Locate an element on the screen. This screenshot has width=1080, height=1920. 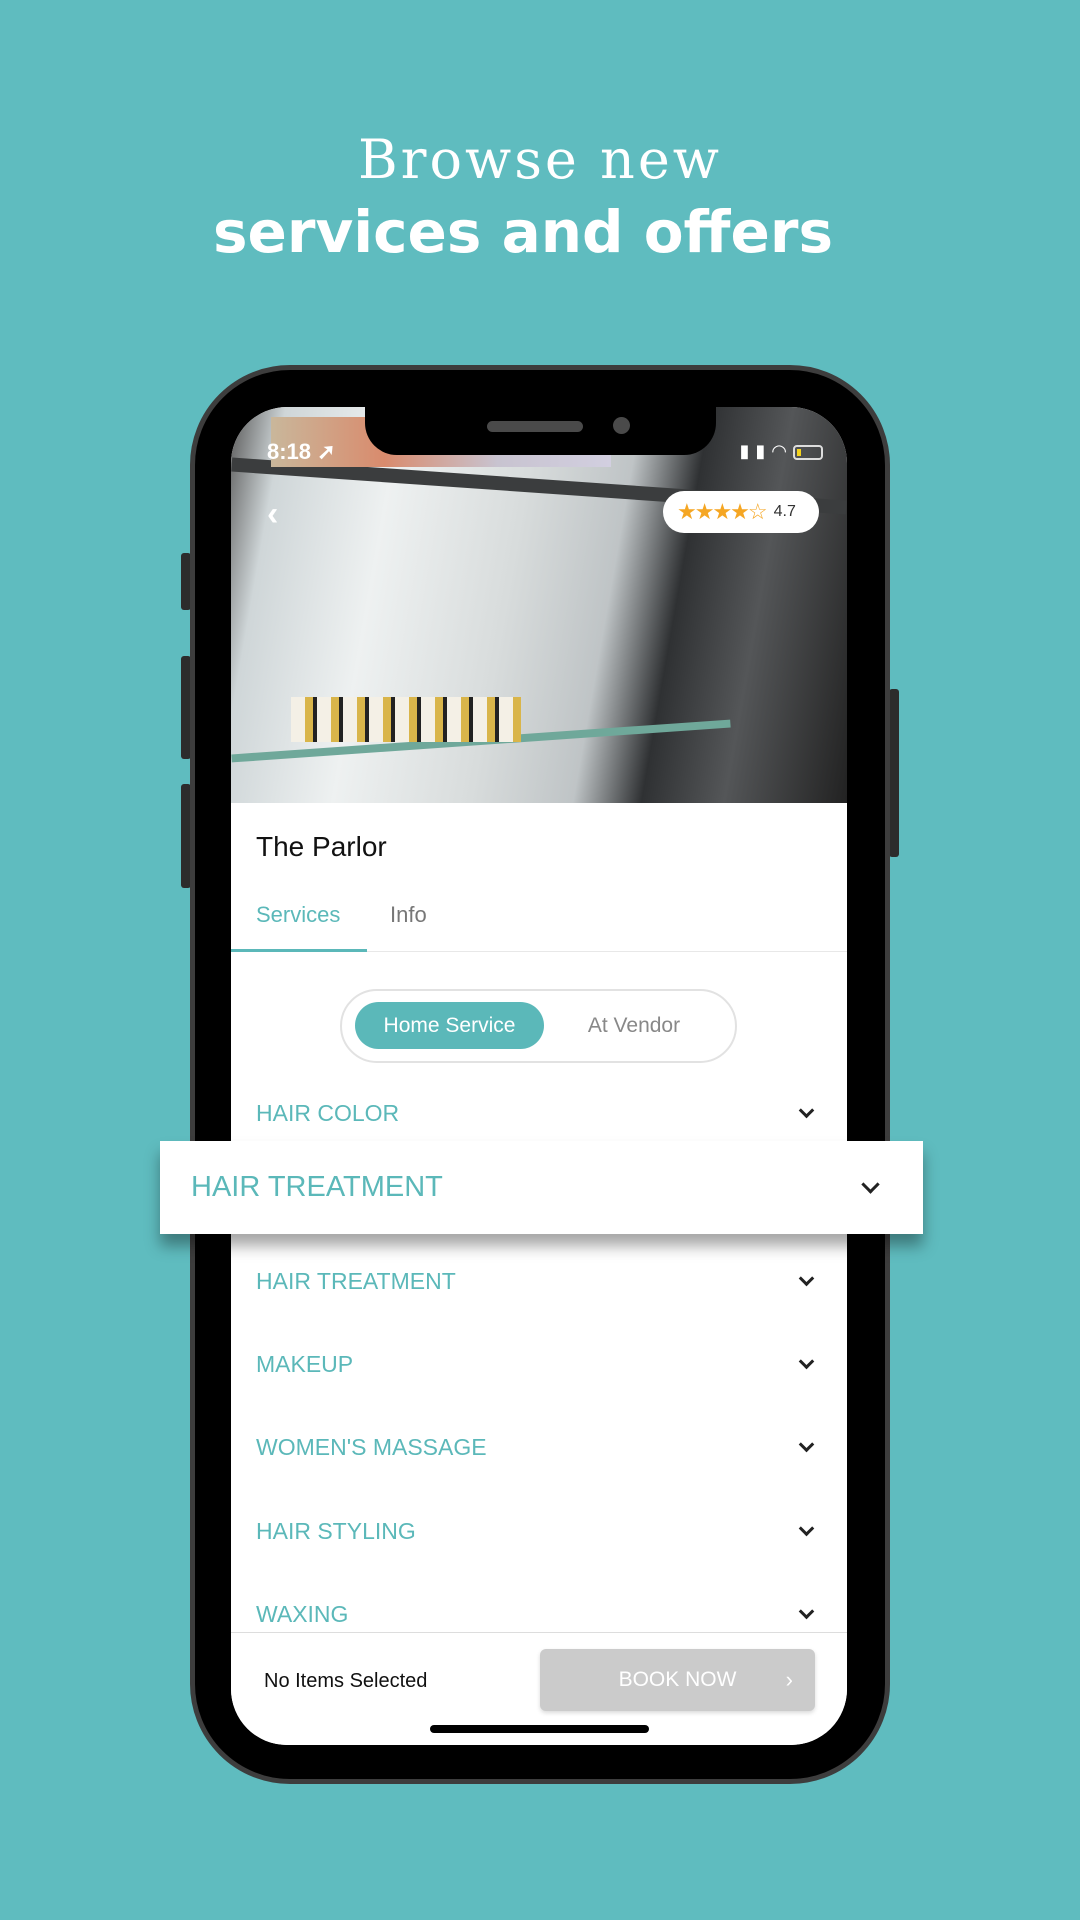
star-rating-icon: ★★★★☆ is located at coordinates (722, 511).